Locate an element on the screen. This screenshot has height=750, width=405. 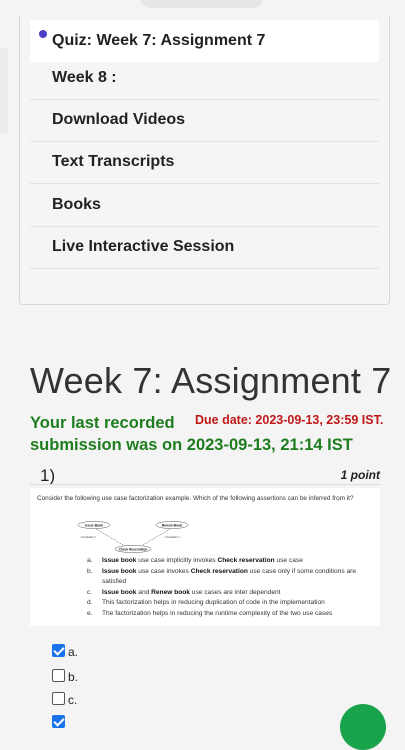
option-letter: a. is located at coordinates (90, 560).